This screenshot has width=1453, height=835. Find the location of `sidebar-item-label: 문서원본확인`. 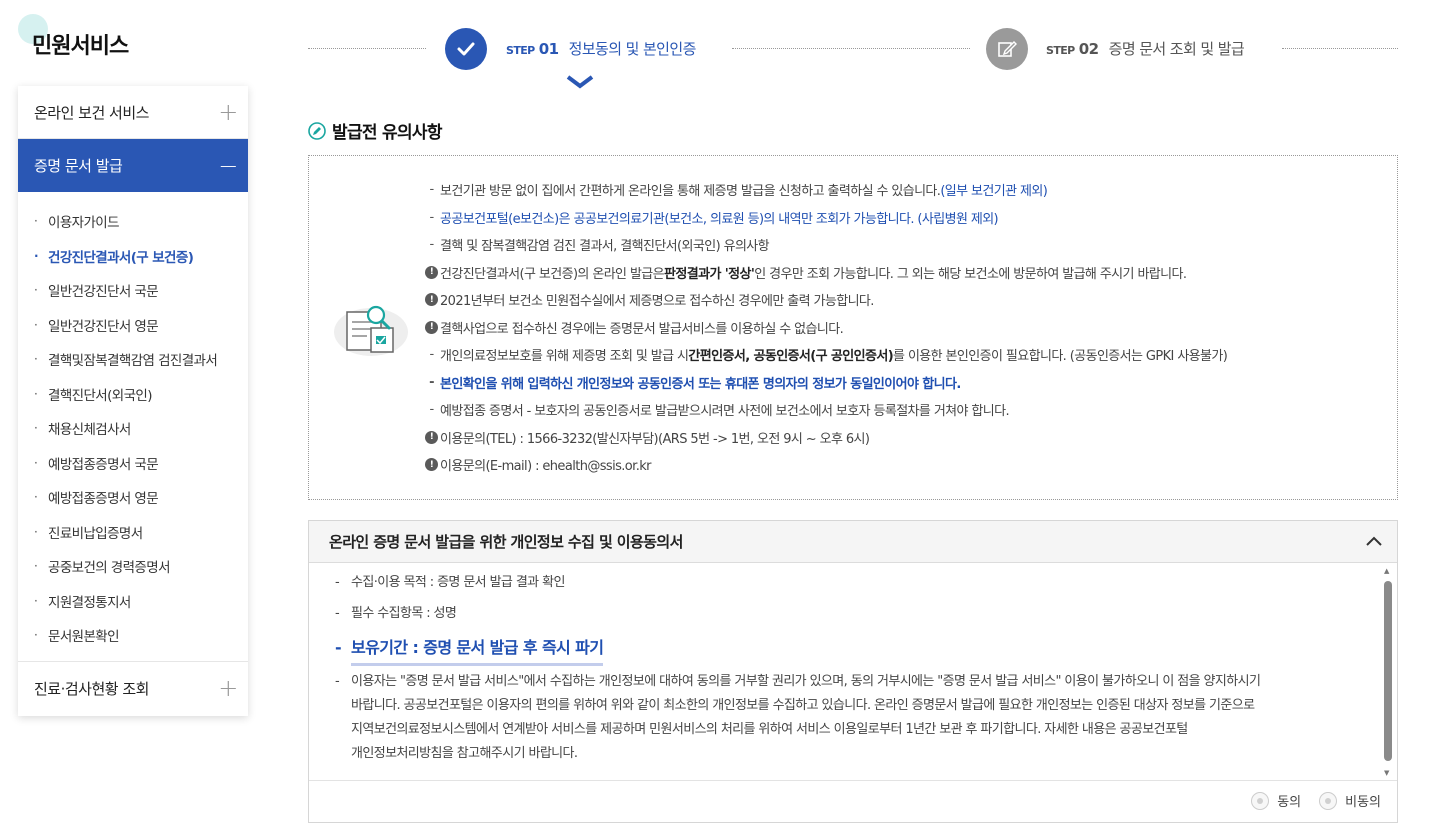

sidebar-item-label: 문서원본확인 is located at coordinates (84, 637).